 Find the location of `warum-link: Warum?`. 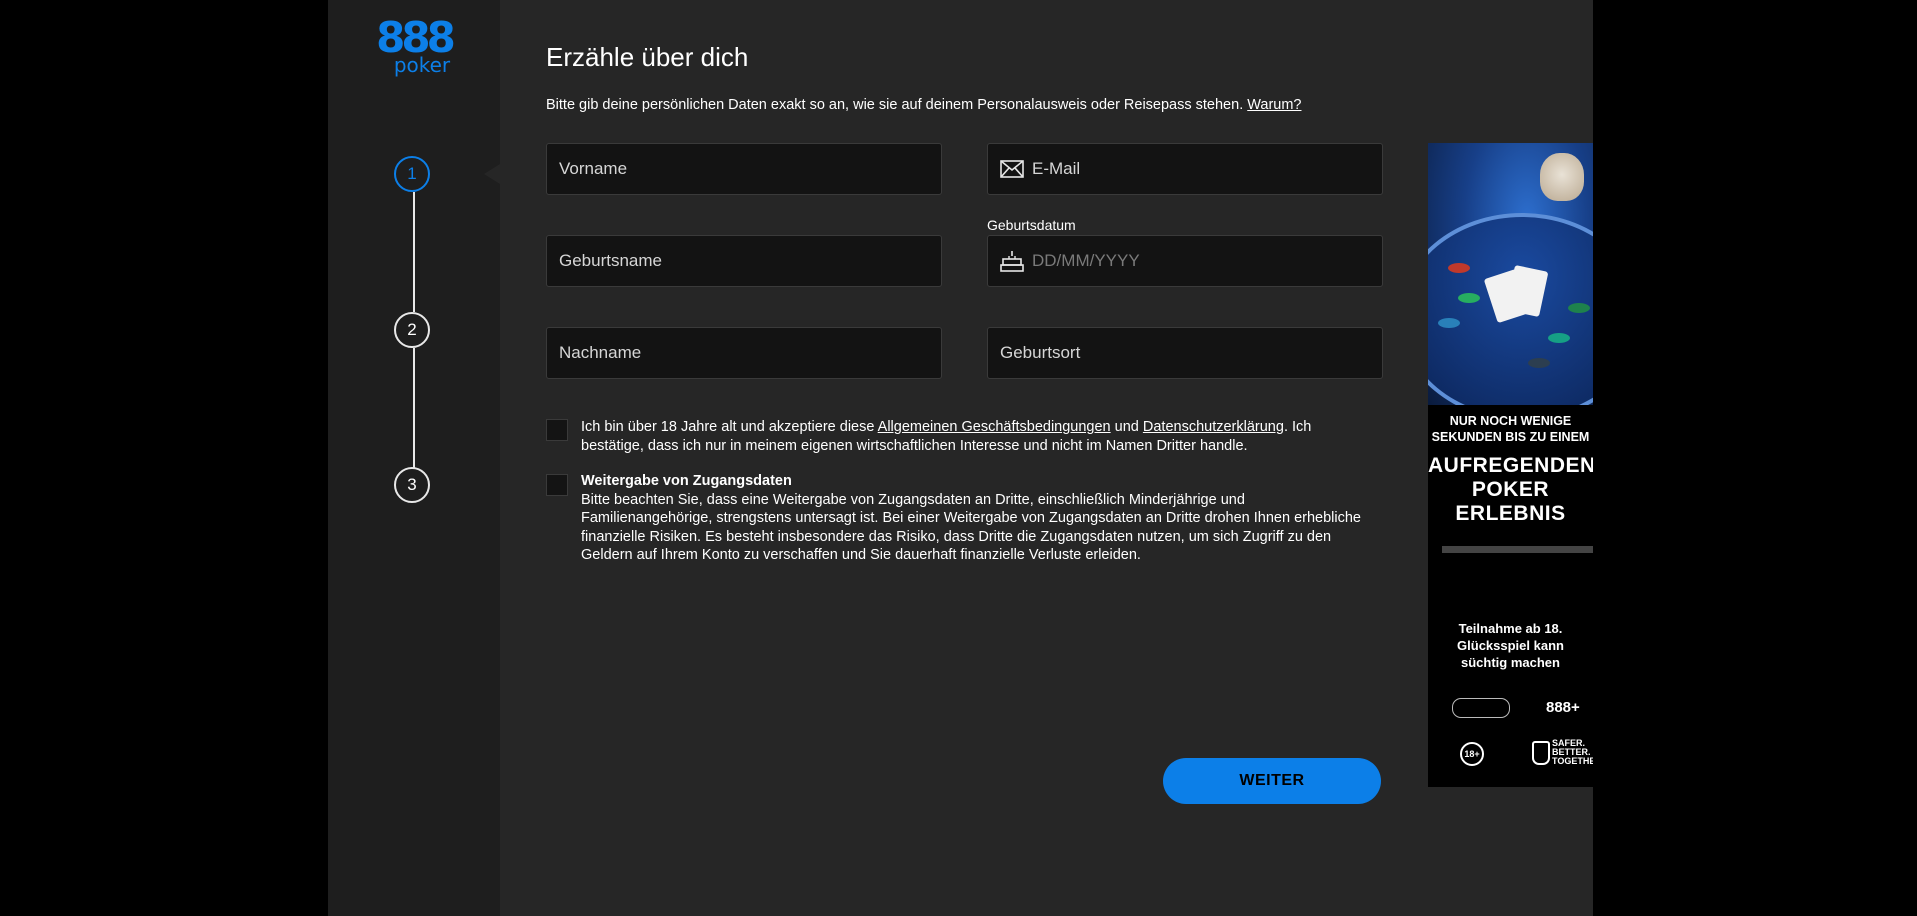

warum-link: Warum? is located at coordinates (1274, 105).